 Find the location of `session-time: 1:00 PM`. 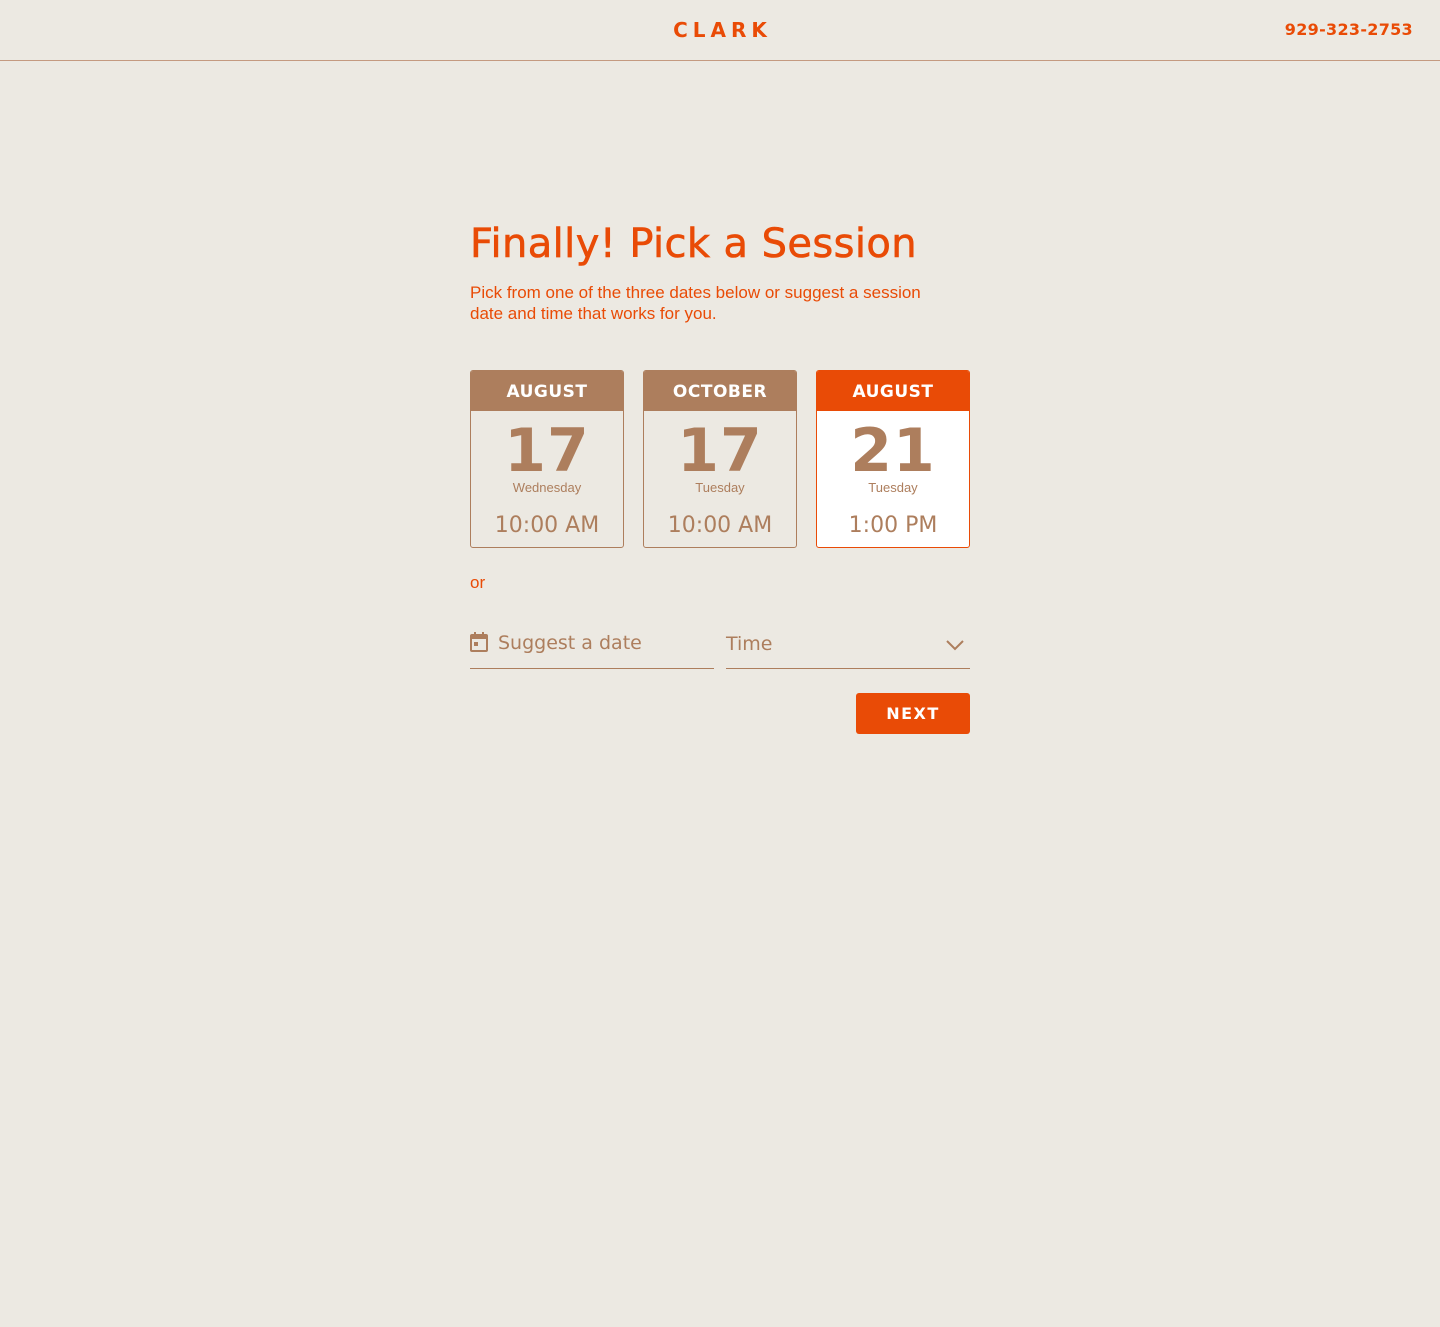

session-time: 1:00 PM is located at coordinates (893, 525).